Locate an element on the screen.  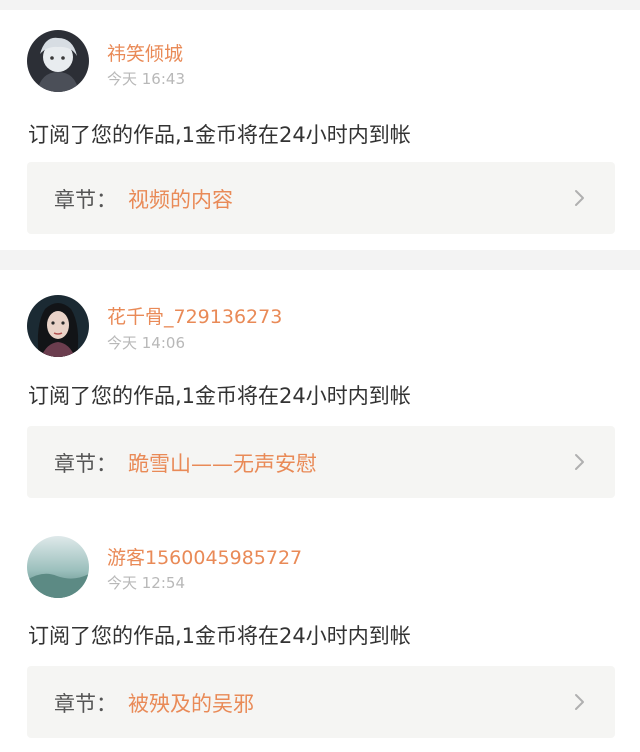
chapter-link: 章节： 视频的内容 is located at coordinates (321, 198).